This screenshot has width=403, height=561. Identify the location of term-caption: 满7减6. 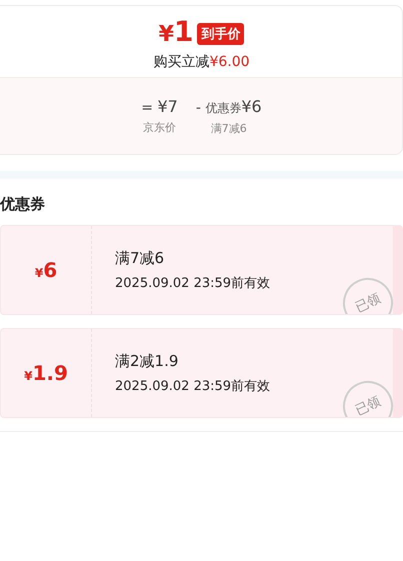
(228, 128).